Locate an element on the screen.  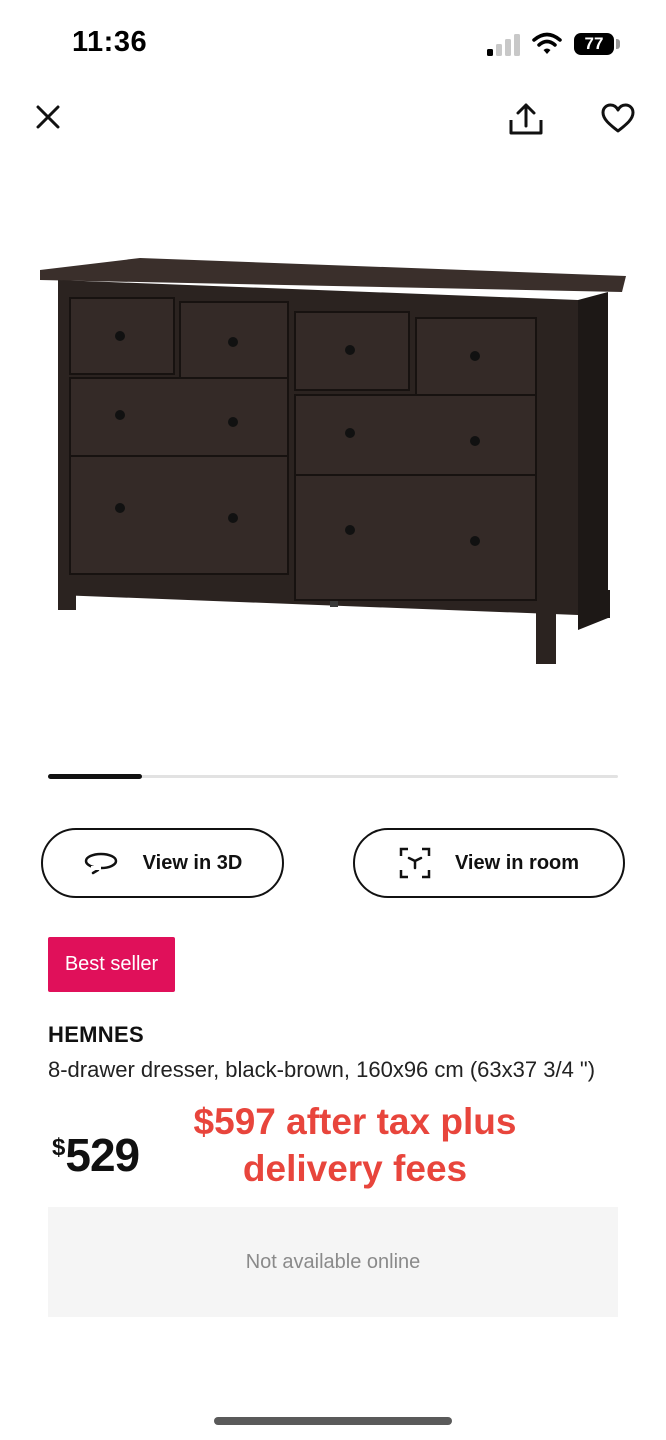
product-price: $529 is located at coordinates (96, 1155).